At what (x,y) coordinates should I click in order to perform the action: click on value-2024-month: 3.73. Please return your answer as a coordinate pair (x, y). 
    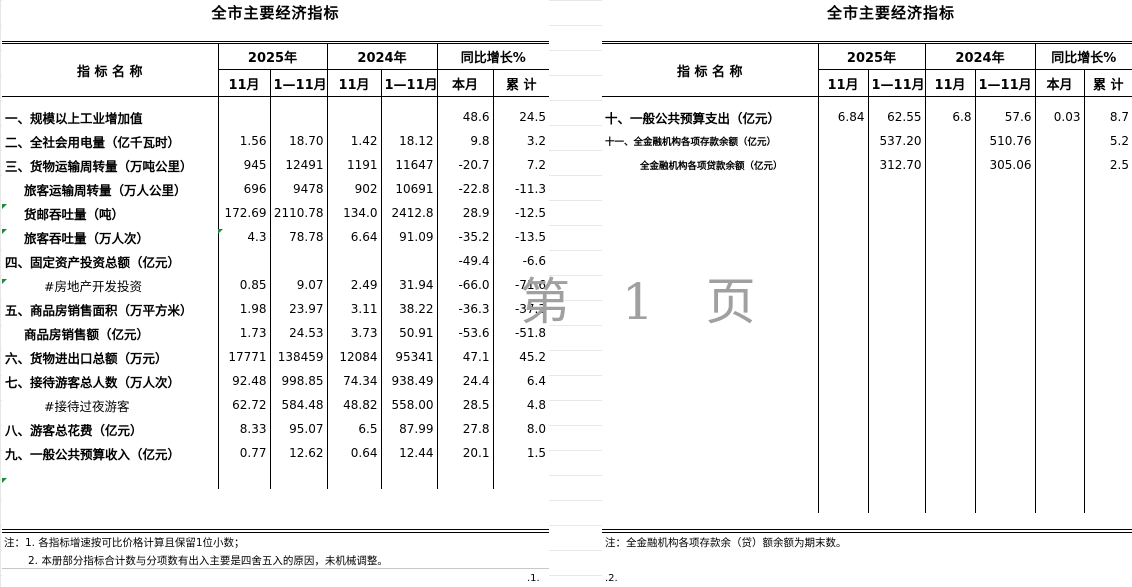
    Looking at the image, I should click on (354, 333).